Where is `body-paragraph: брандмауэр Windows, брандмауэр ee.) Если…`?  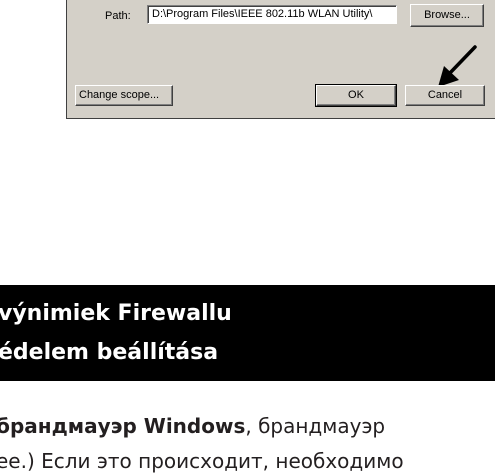
body-paragraph: брандмауэр Windows, брандмауэр ee.) Если… is located at coordinates (247, 441).